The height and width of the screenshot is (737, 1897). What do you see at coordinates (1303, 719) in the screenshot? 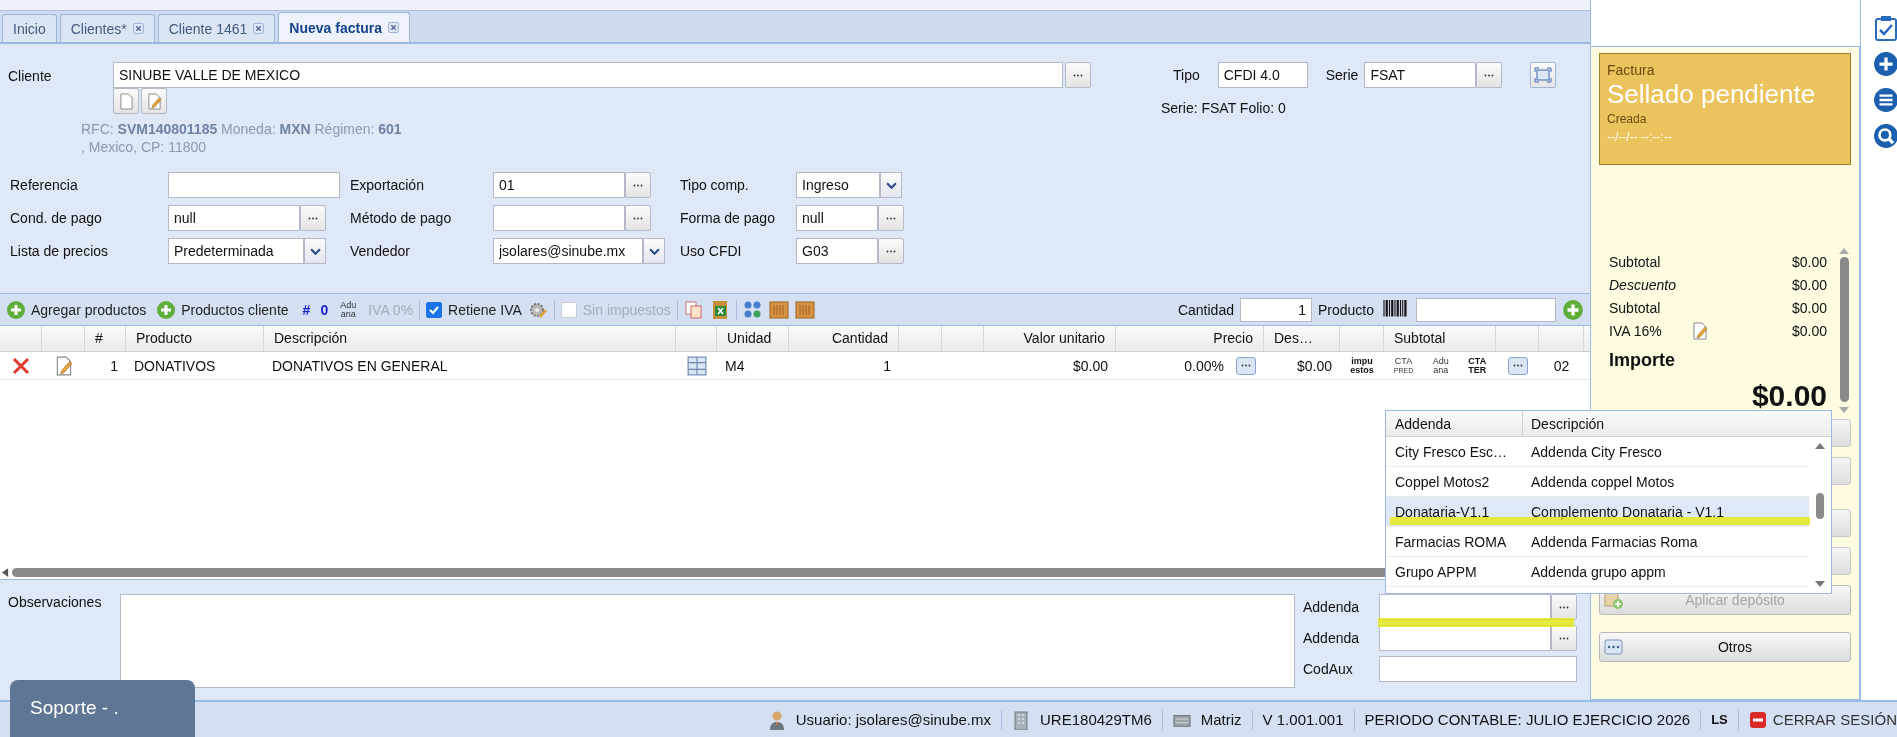
I see `version-text: V 1.001.001` at bounding box center [1303, 719].